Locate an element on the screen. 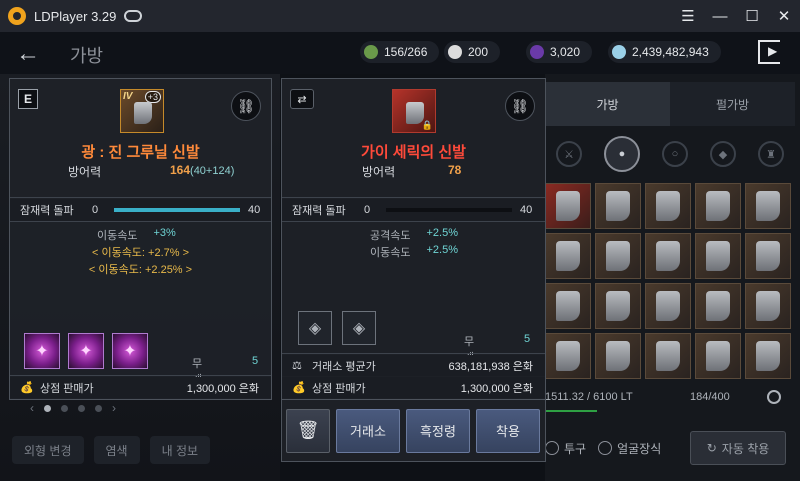 Image resolution: width=800 pixels, height=481 pixels. inventory-tabs: 가방 펄가방 is located at coordinates (670, 104).